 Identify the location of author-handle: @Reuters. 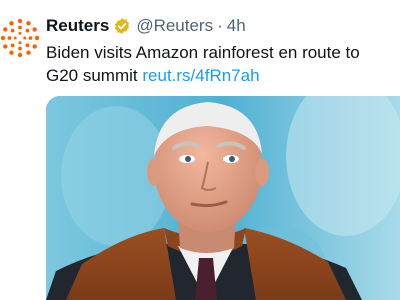
(174, 26).